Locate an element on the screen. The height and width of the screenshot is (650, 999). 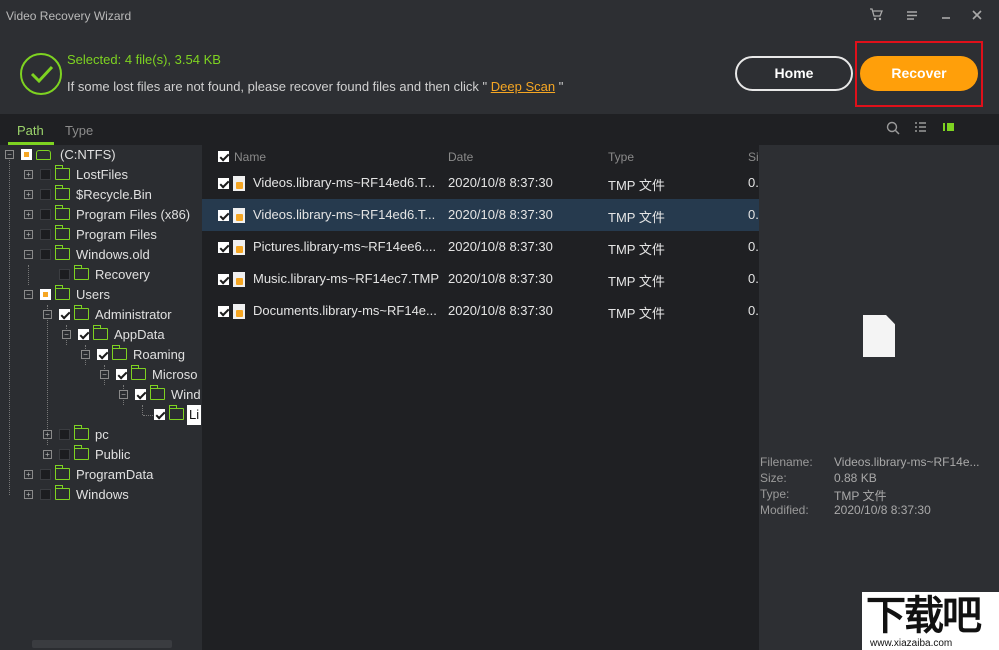
close-icon is located at coordinates (977, 17).